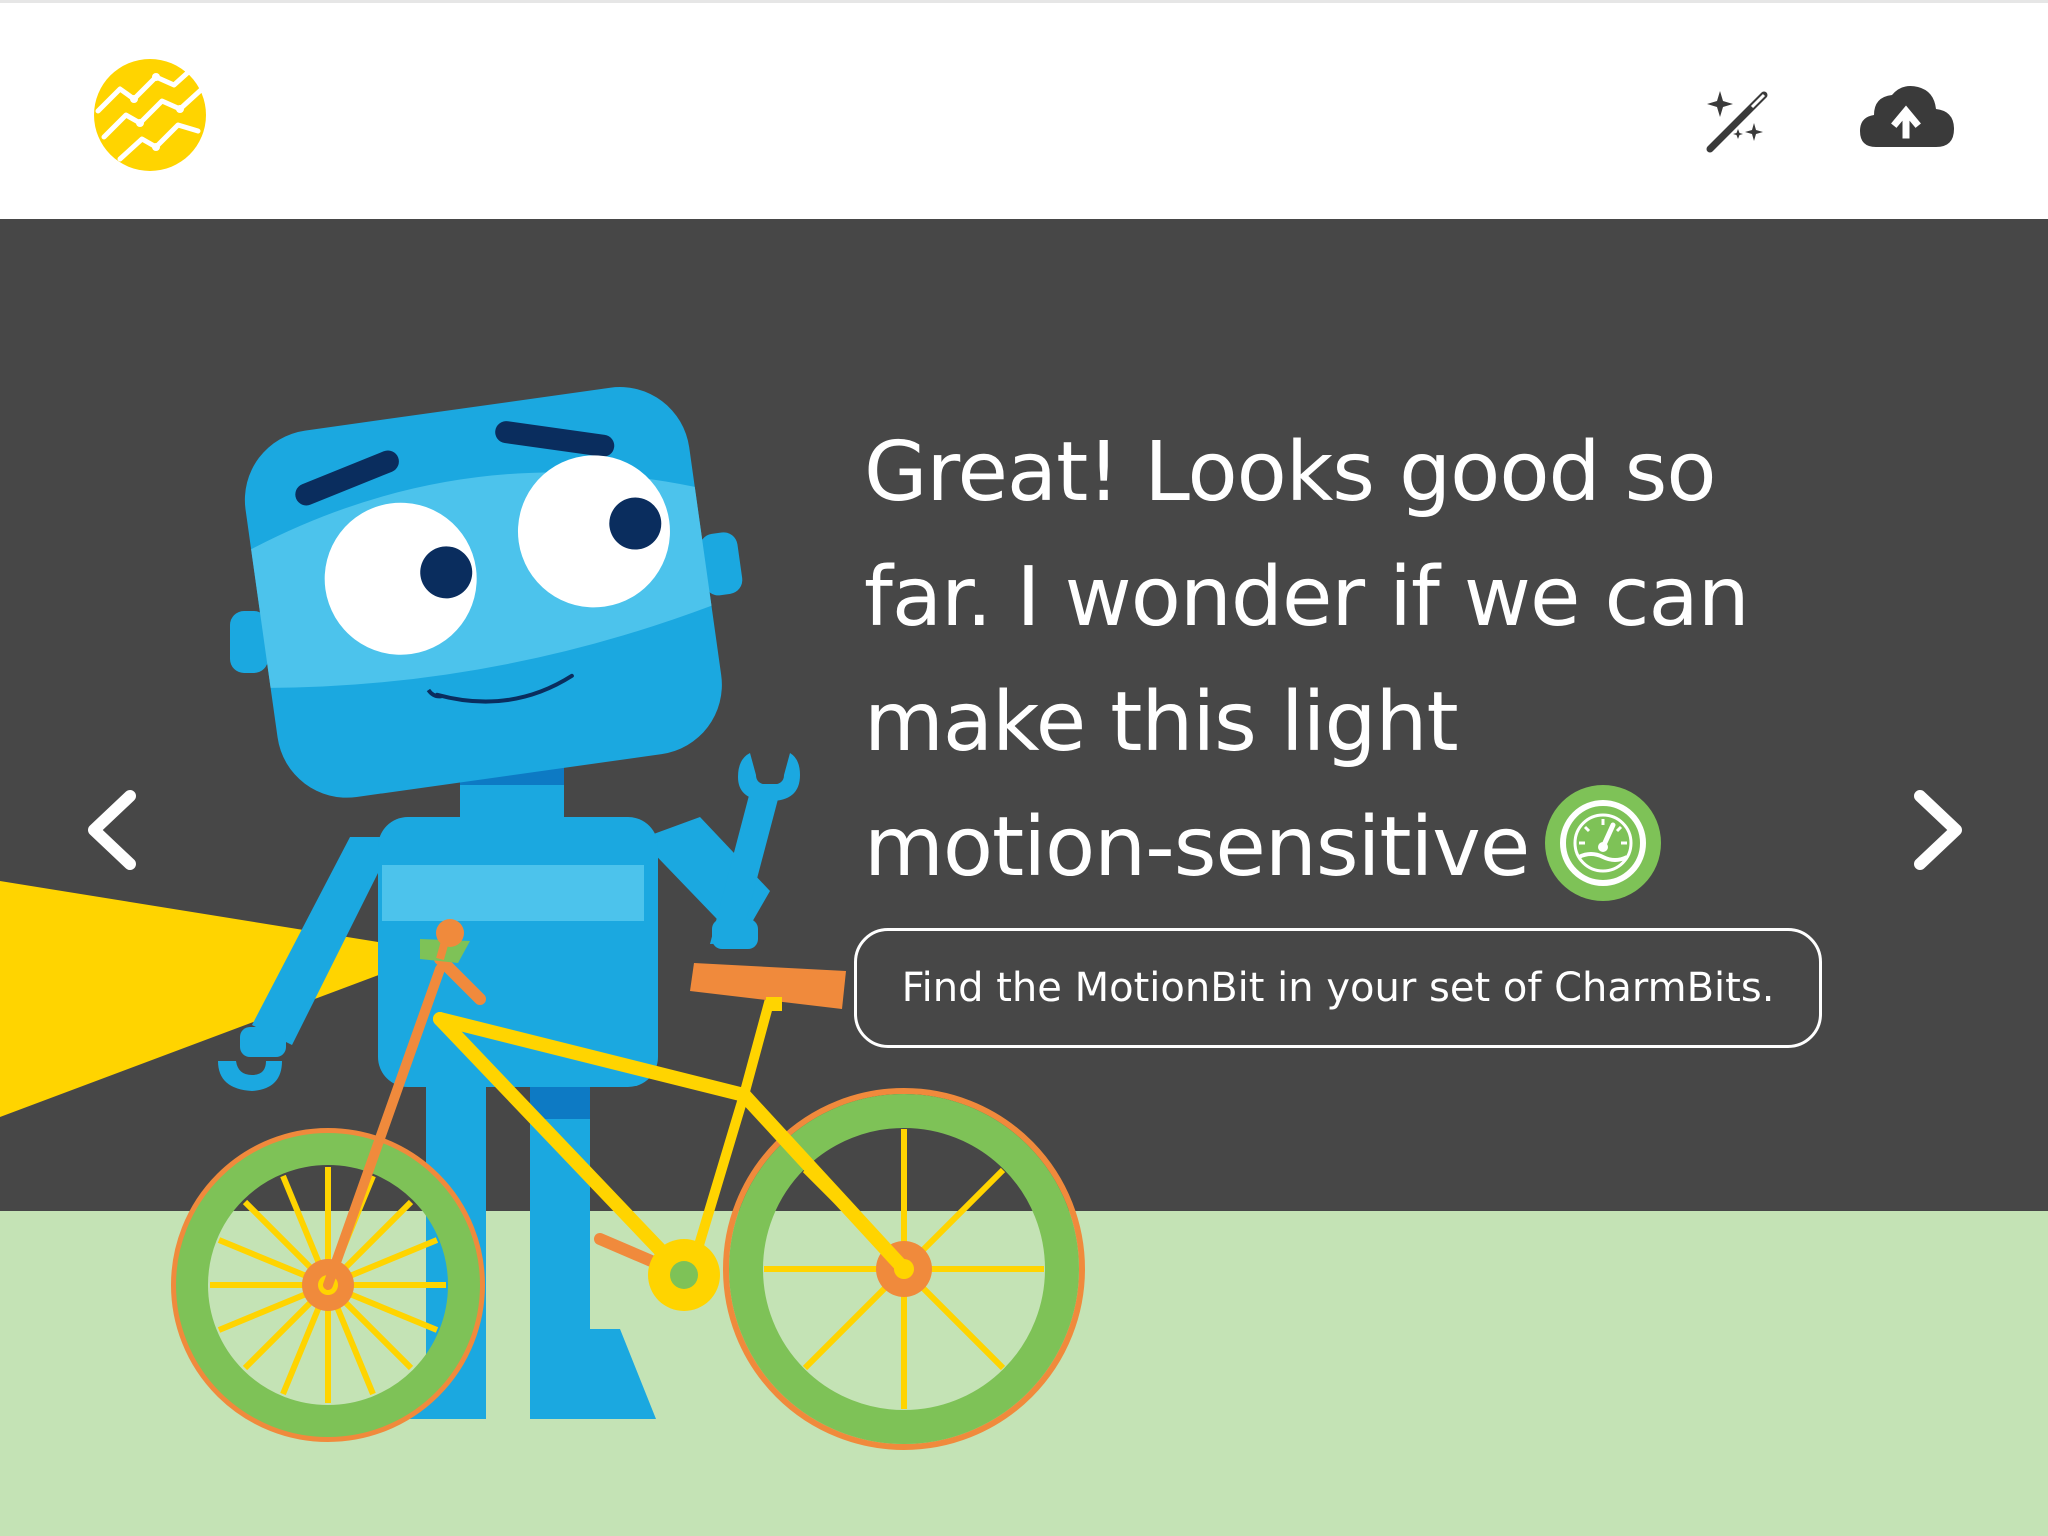 This screenshot has width=2048, height=1536. Describe the element at coordinates (1937, 830) in the screenshot. I see `chevron-right-icon` at that location.